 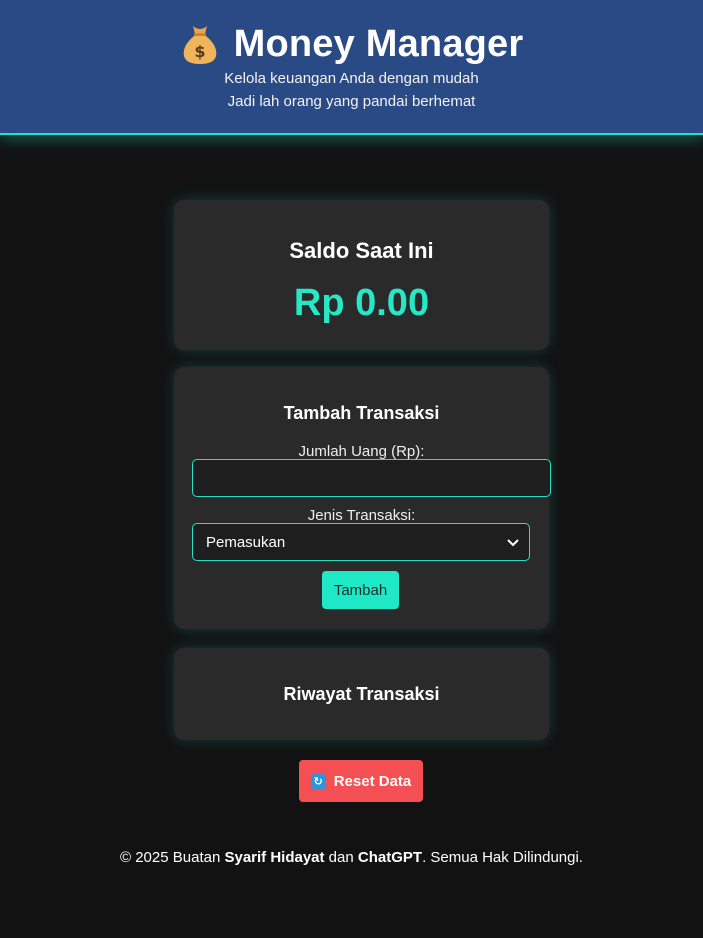 What do you see at coordinates (351, 101) in the screenshot?
I see `header-tagline: Jadi lah orang yang pandai berhemat` at bounding box center [351, 101].